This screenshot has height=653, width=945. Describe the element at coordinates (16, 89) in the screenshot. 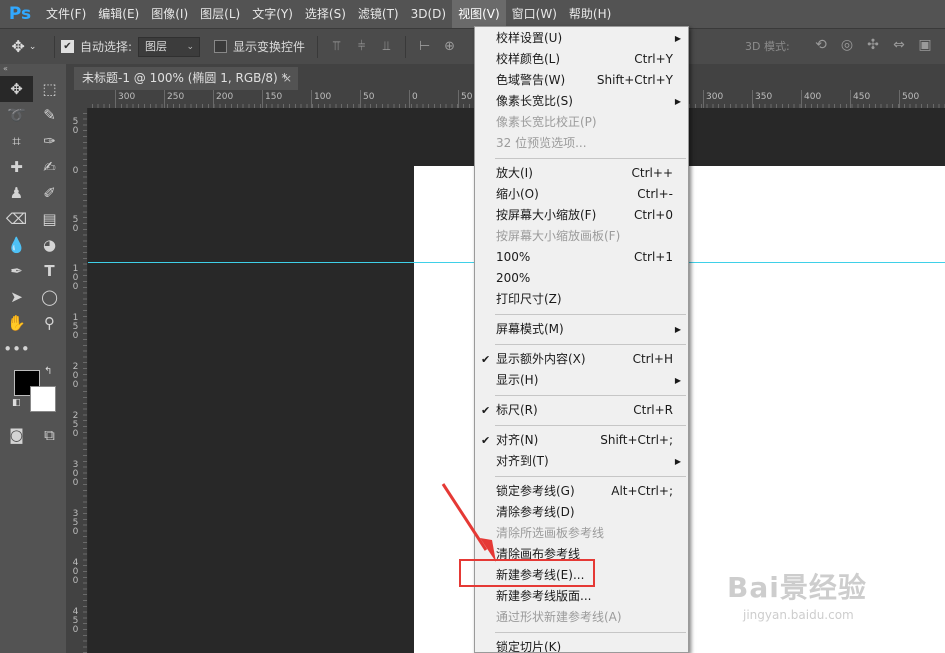

I see `move-tool-icon: ✥` at that location.